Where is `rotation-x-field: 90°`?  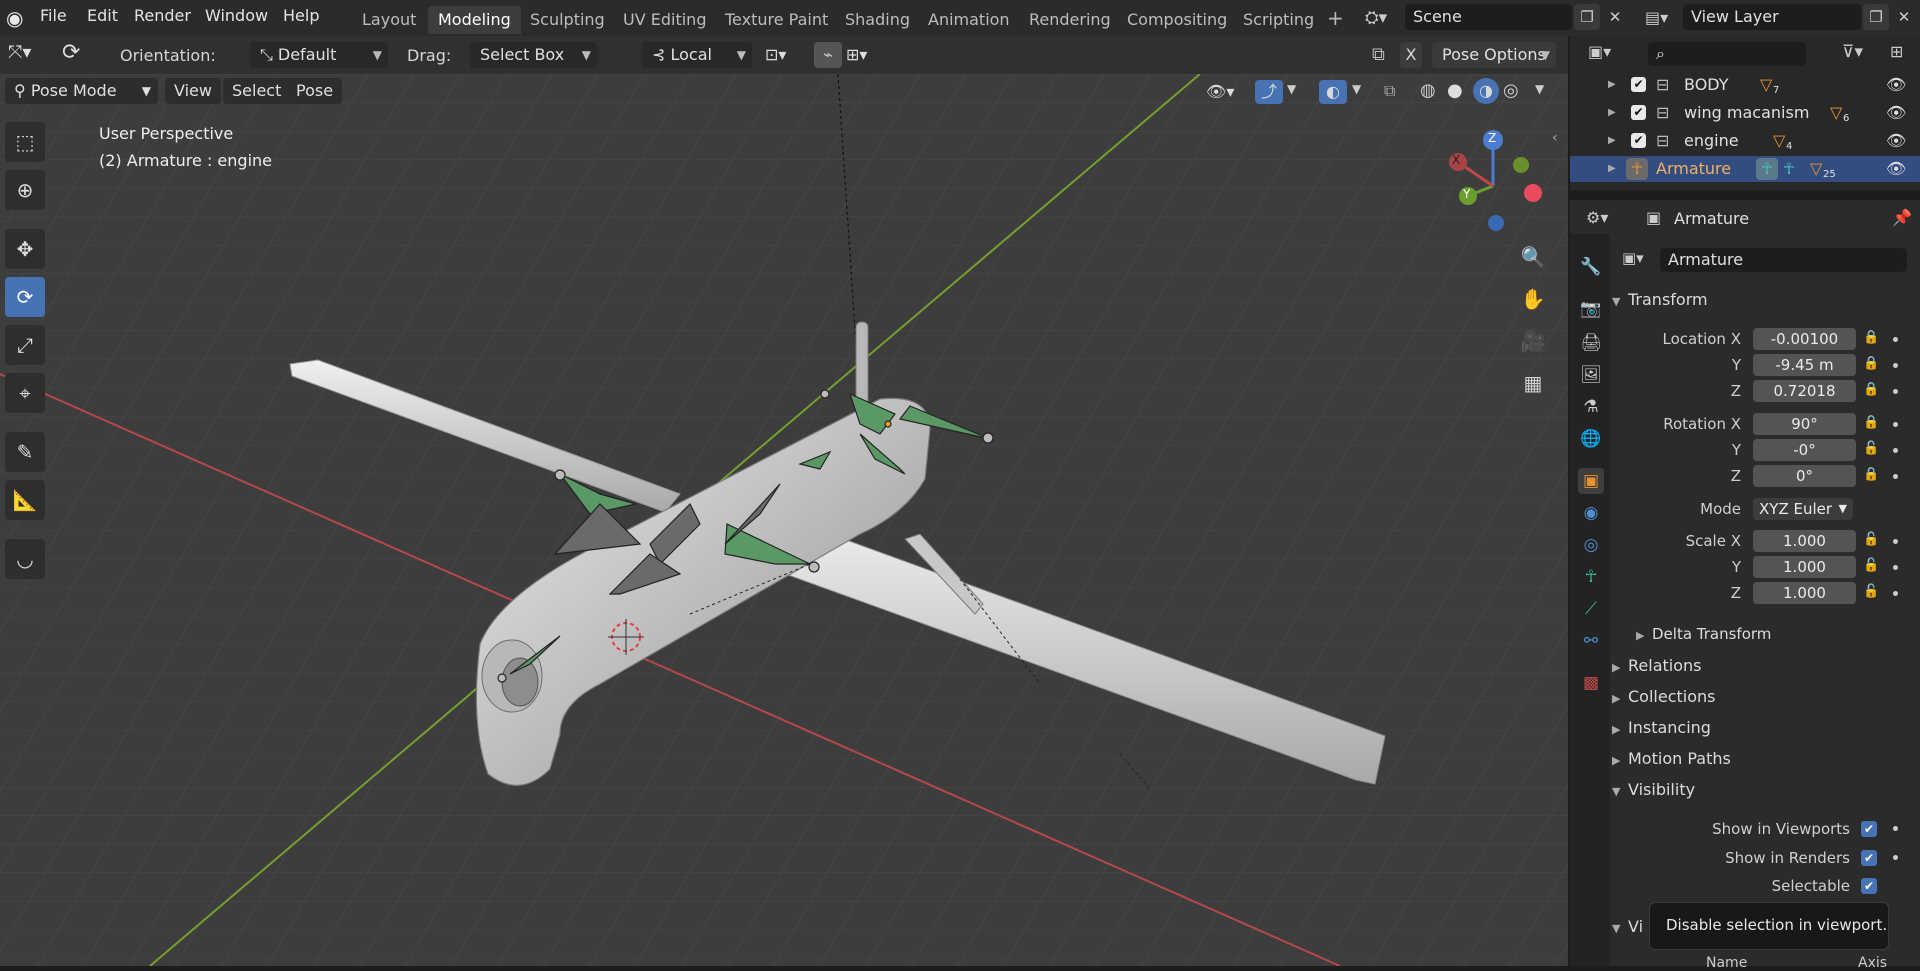 rotation-x-field: 90° is located at coordinates (1804, 424).